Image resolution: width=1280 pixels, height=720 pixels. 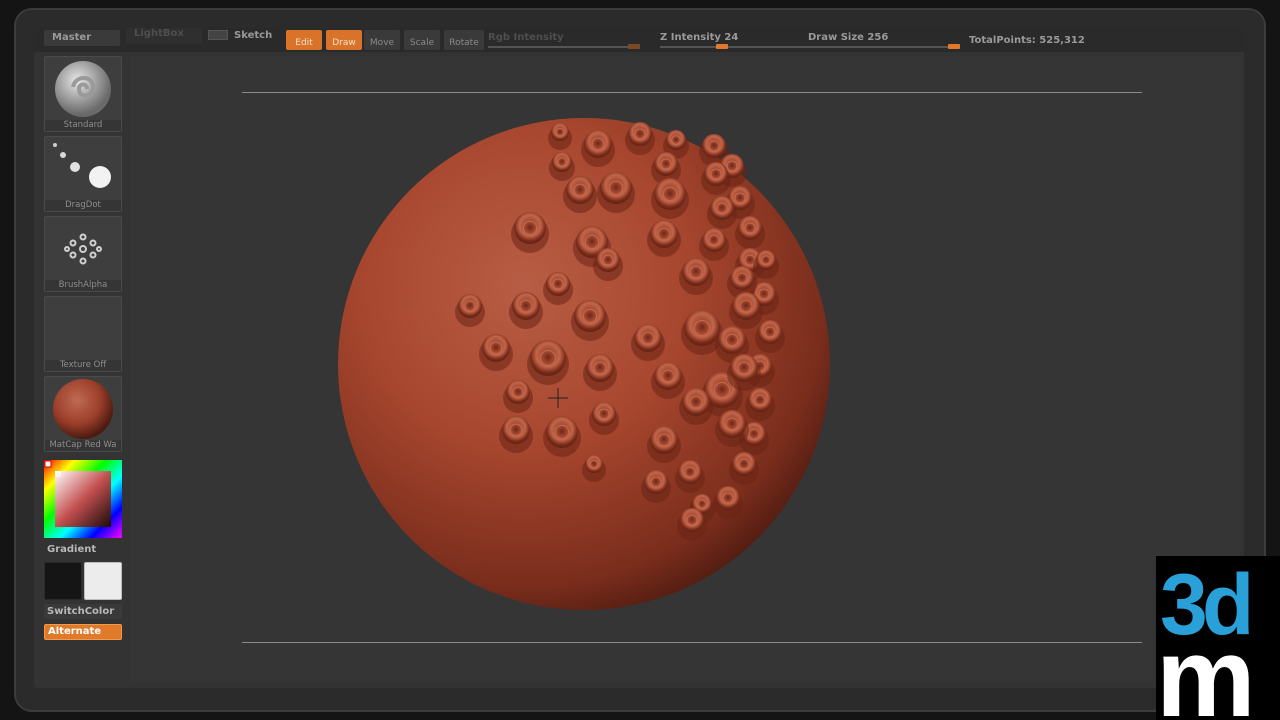 I want to click on sketch-icon, so click(x=218, y=35).